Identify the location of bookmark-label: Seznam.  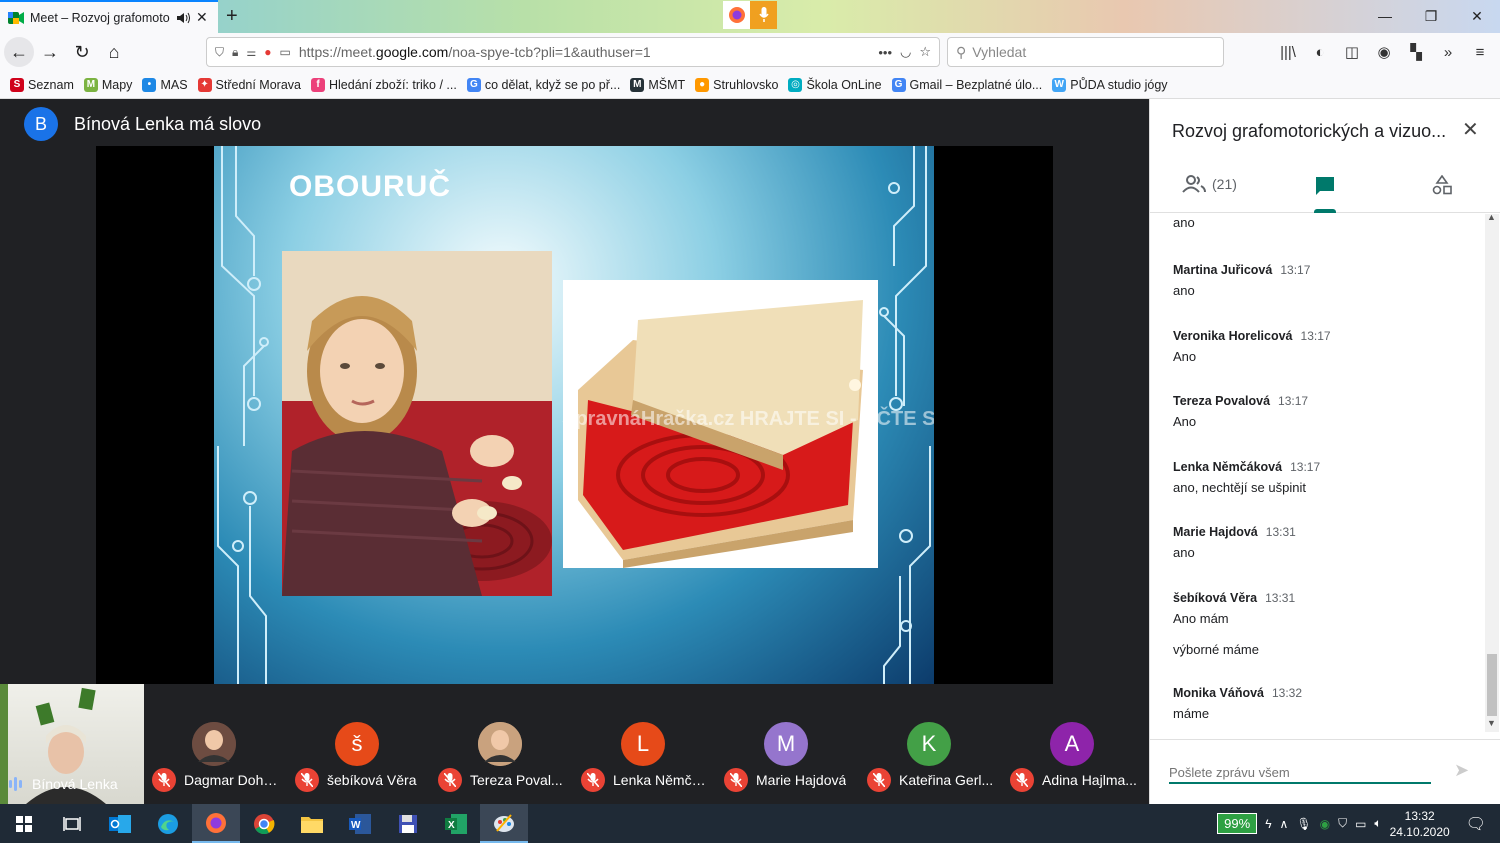
(51, 84).